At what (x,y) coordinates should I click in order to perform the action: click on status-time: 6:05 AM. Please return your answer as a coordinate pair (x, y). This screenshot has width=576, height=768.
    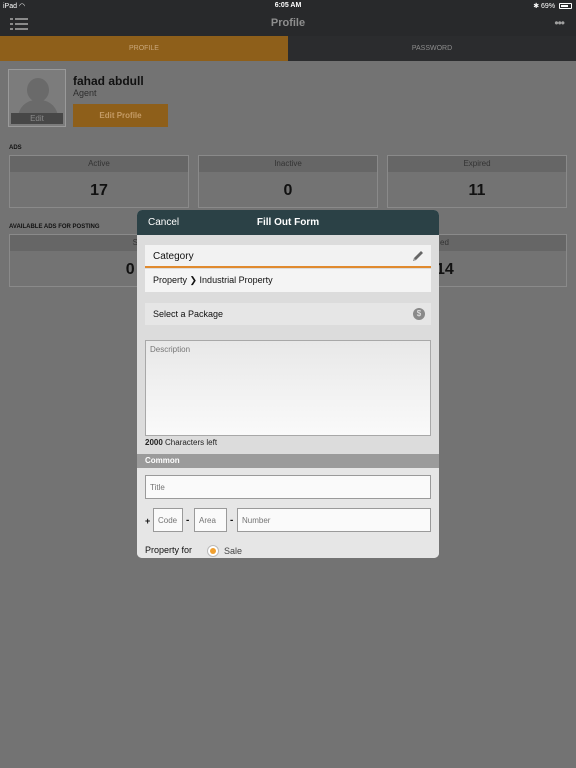
    Looking at the image, I should click on (288, 5).